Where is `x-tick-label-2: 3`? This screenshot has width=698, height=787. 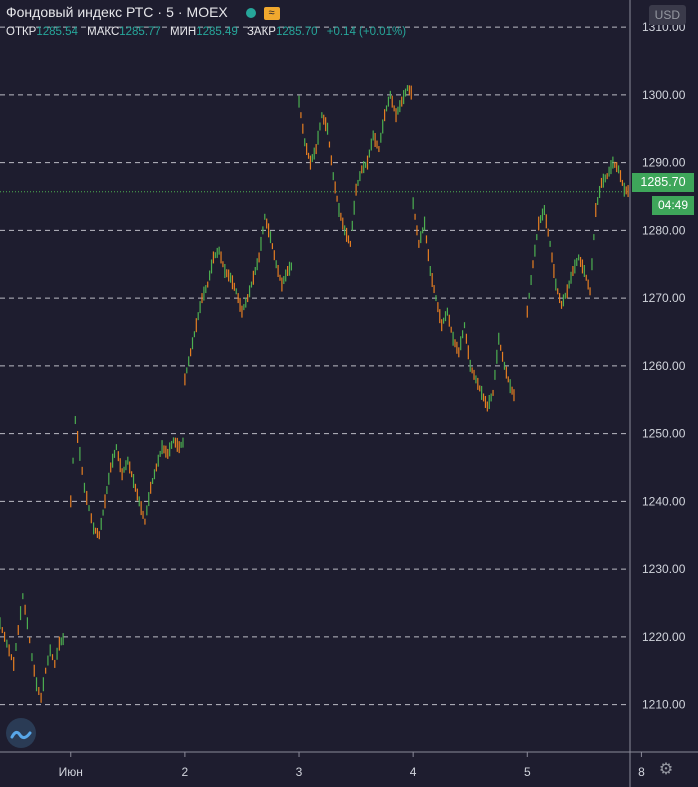
x-tick-label-2: 3 is located at coordinates (299, 772).